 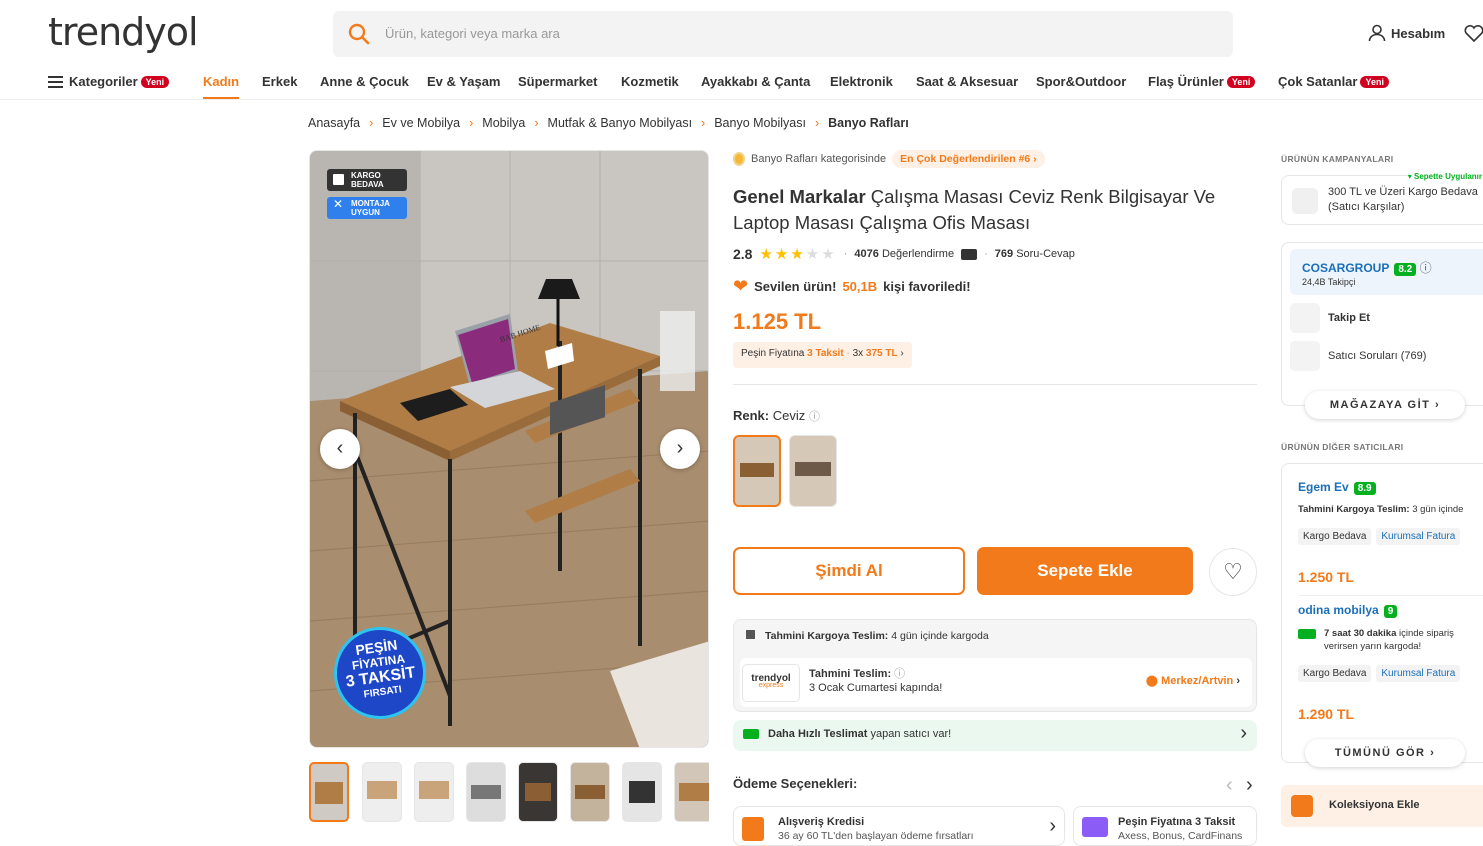 I want to click on collection-label: Koleksiyona Ekle, so click(x=1374, y=805).